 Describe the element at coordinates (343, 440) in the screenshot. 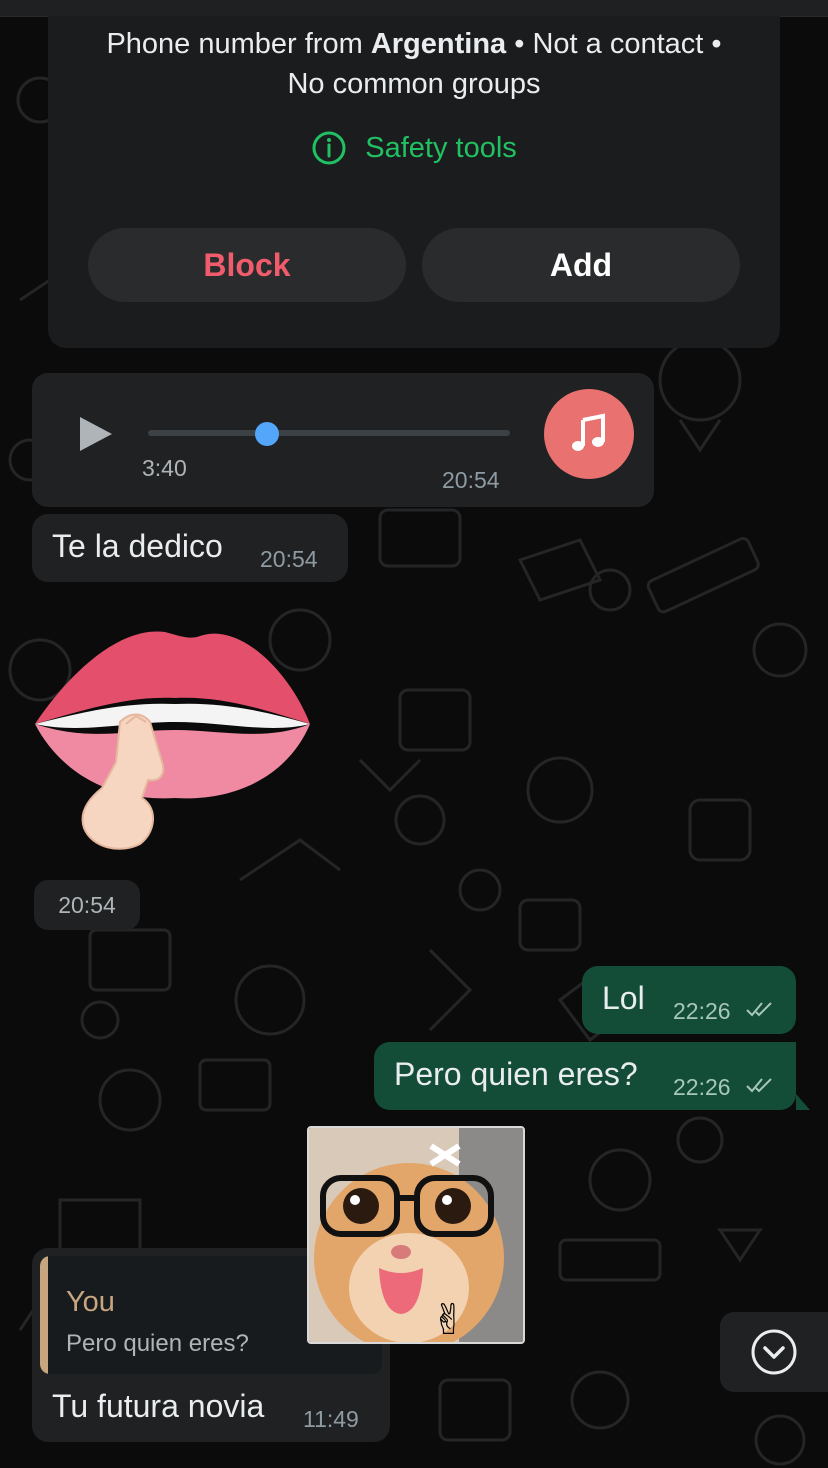

I see `audio-message: 3:40 20:54` at that location.